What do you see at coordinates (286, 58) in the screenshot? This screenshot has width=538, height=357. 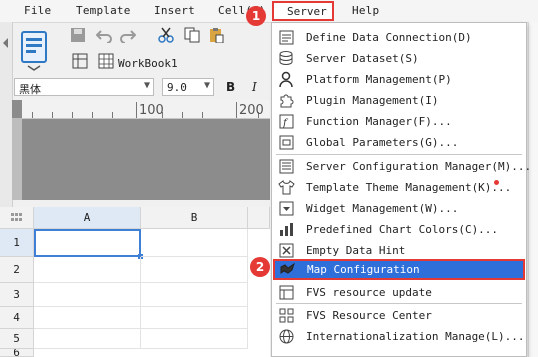 I see `dataset-icon` at bounding box center [286, 58].